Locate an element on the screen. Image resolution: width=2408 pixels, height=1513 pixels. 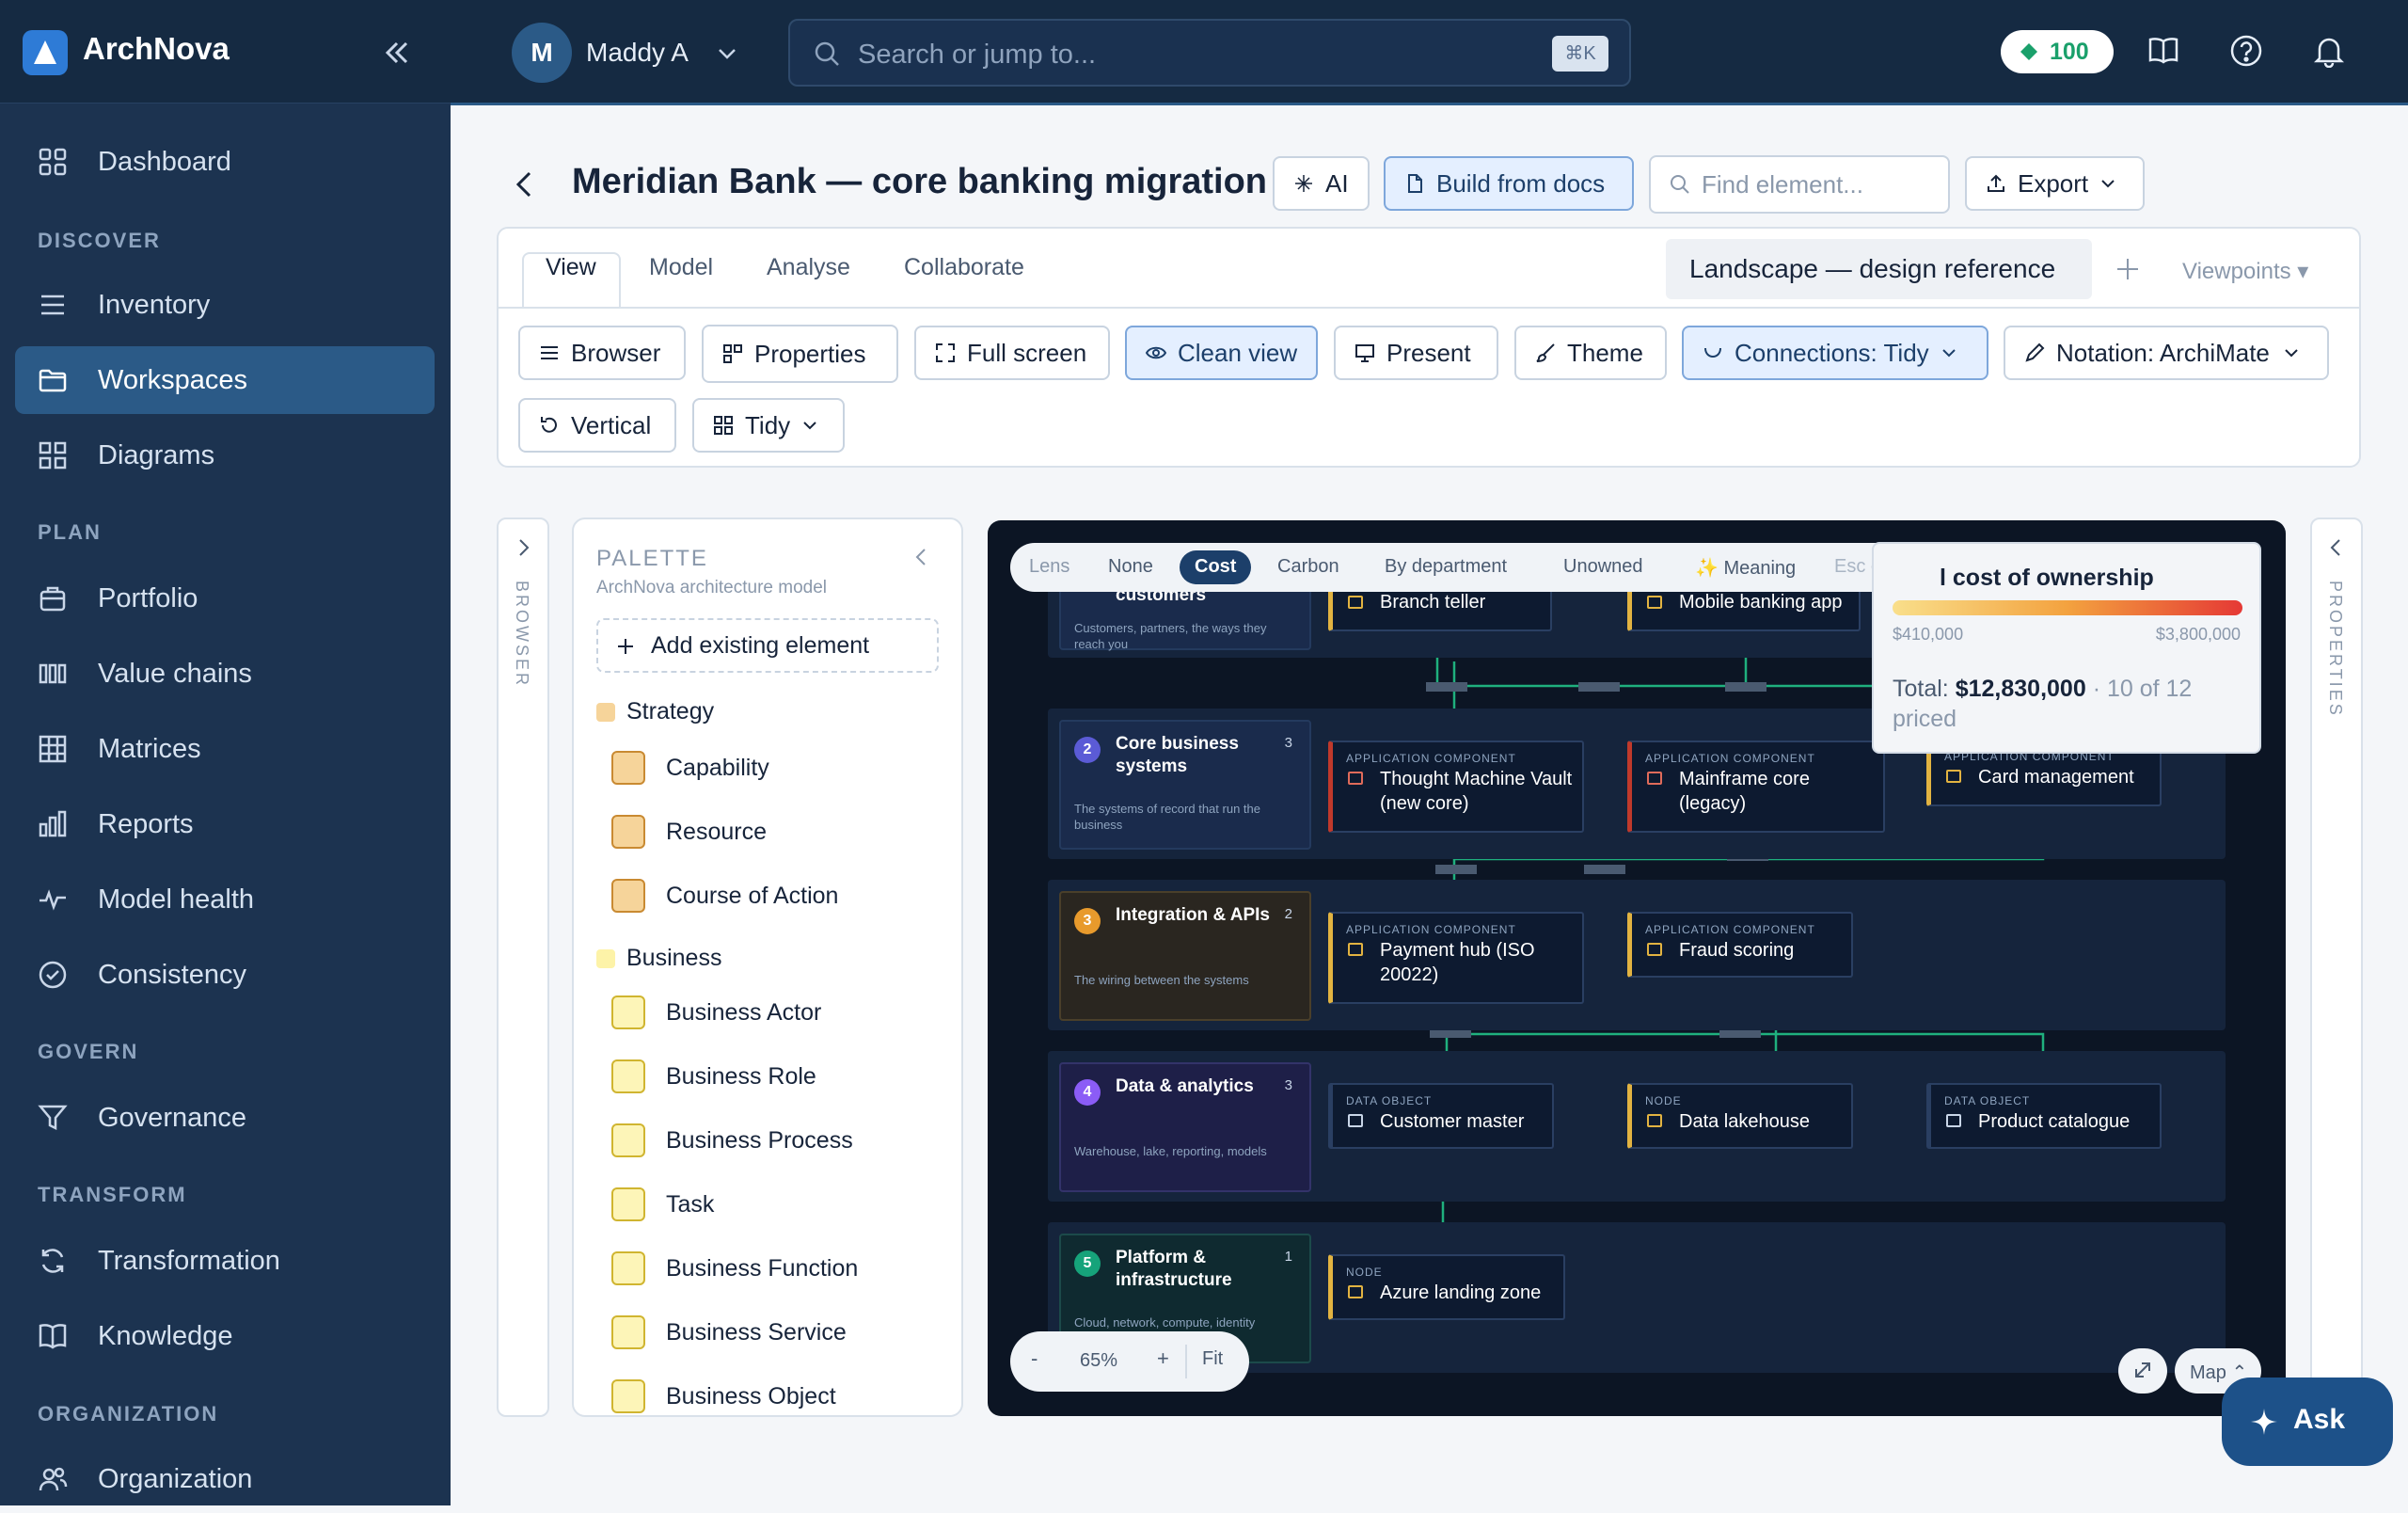
ai-button: AI is located at coordinates (1321, 183).